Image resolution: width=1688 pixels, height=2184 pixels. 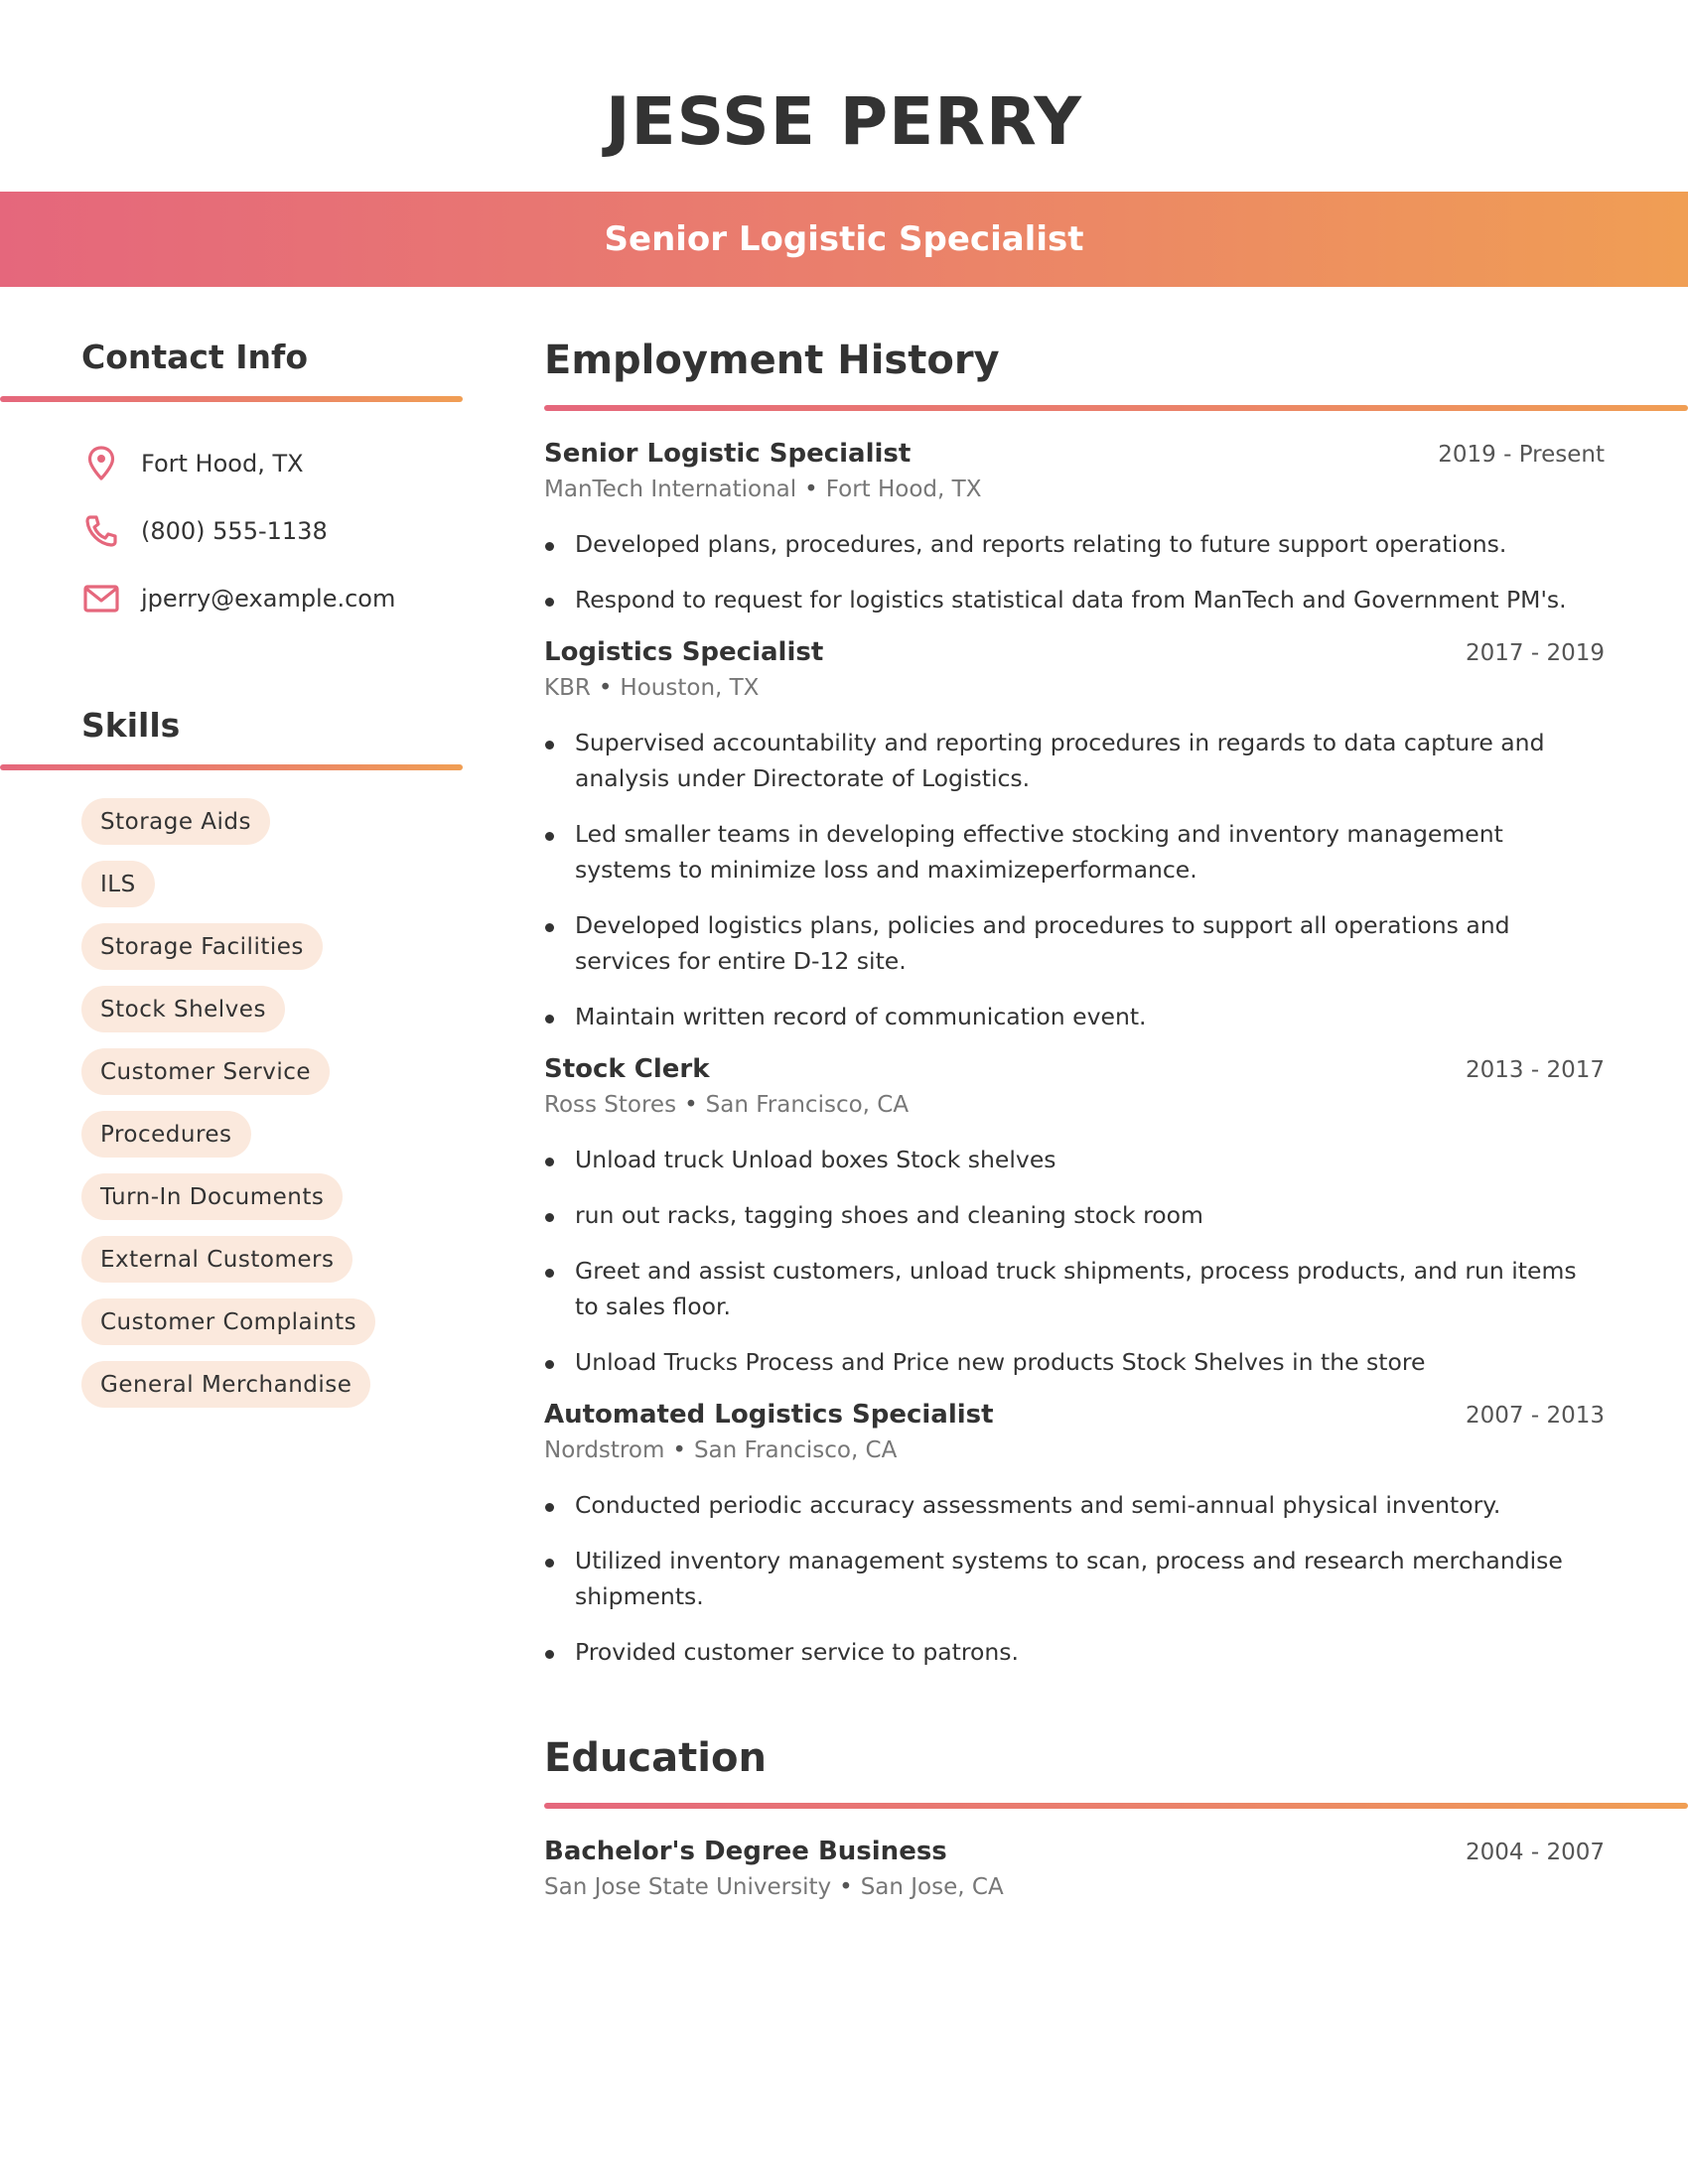 I want to click on skill-chip: Customer Service, so click(x=206, y=1071).